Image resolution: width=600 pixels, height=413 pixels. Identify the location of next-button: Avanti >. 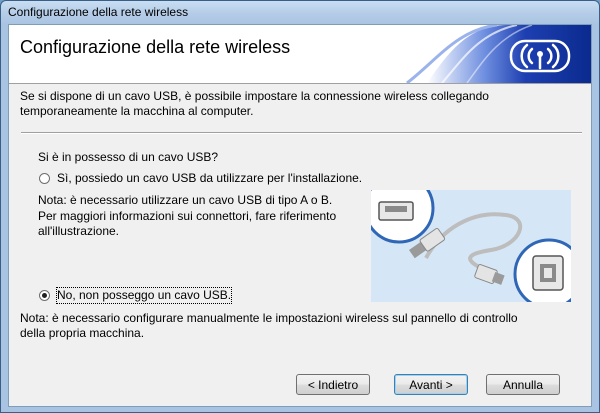
(431, 384).